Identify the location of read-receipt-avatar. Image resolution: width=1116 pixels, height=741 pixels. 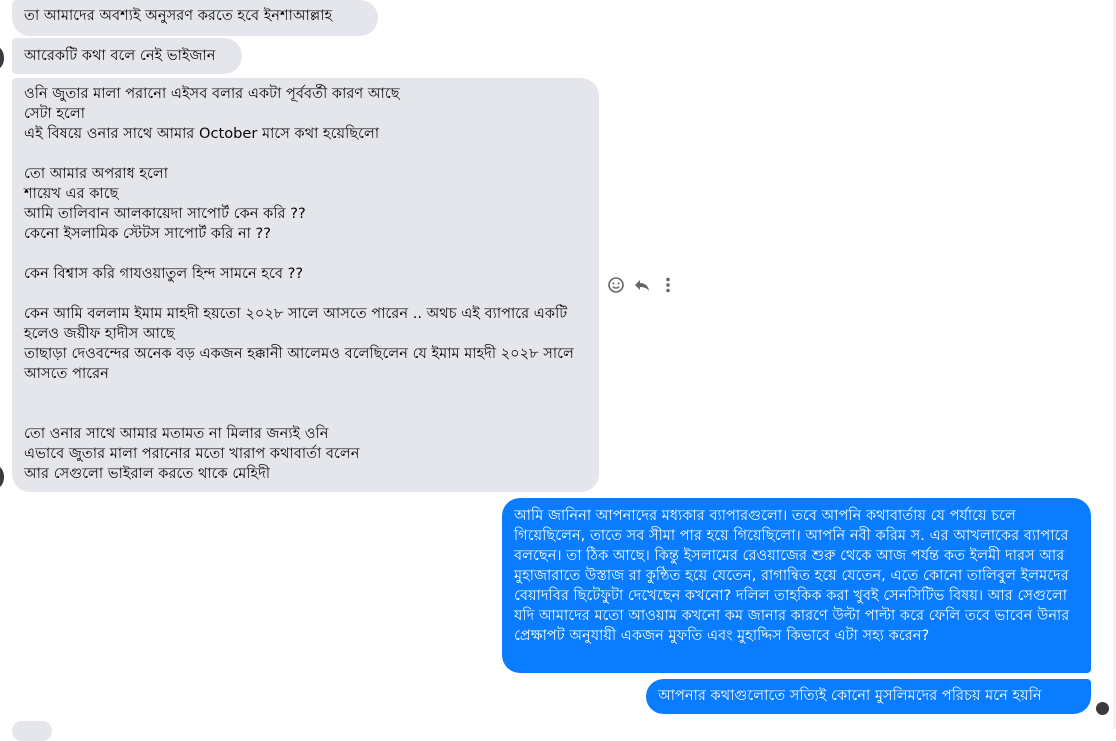
(1102, 708).